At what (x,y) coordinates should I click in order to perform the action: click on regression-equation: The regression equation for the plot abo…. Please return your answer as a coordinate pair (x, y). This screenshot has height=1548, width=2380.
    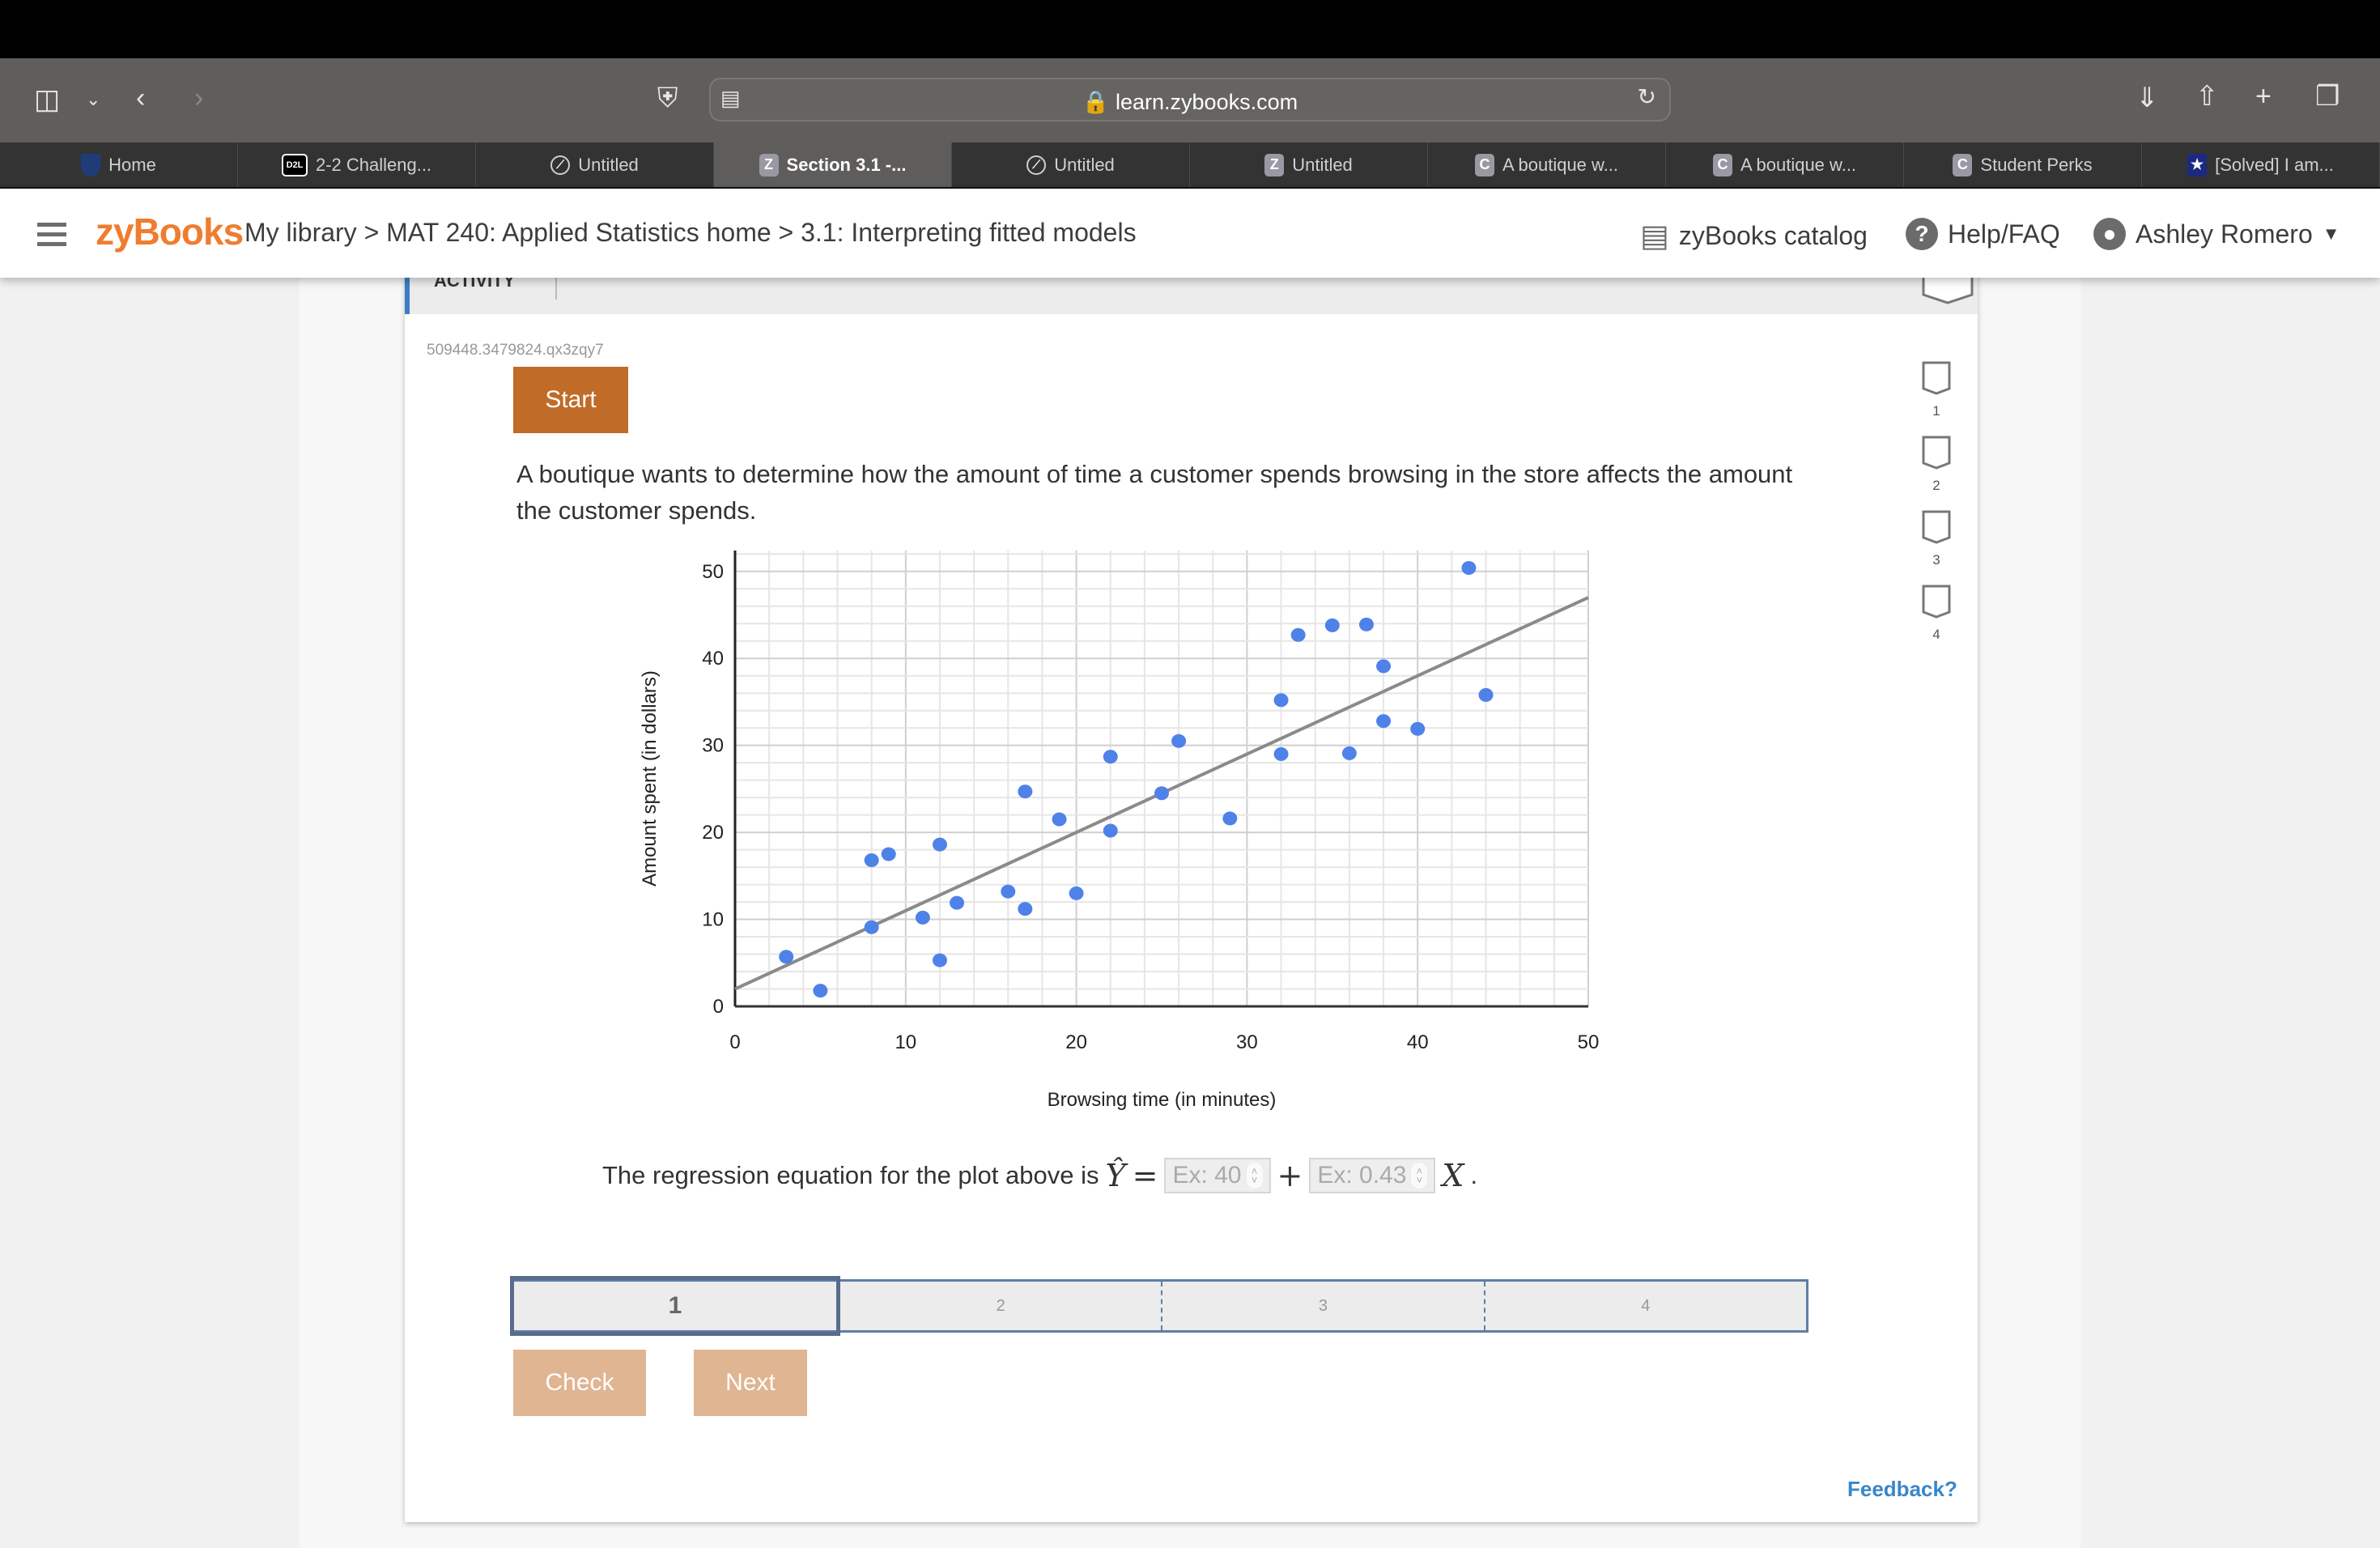
    Looking at the image, I should click on (1040, 1175).